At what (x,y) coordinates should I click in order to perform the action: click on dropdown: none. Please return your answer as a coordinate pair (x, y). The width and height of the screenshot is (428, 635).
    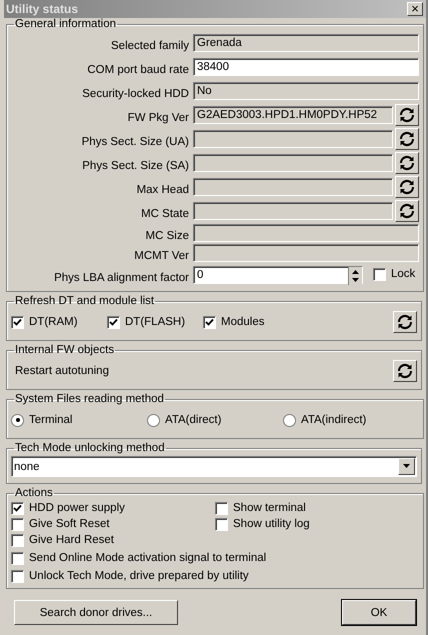
    Looking at the image, I should click on (214, 466).